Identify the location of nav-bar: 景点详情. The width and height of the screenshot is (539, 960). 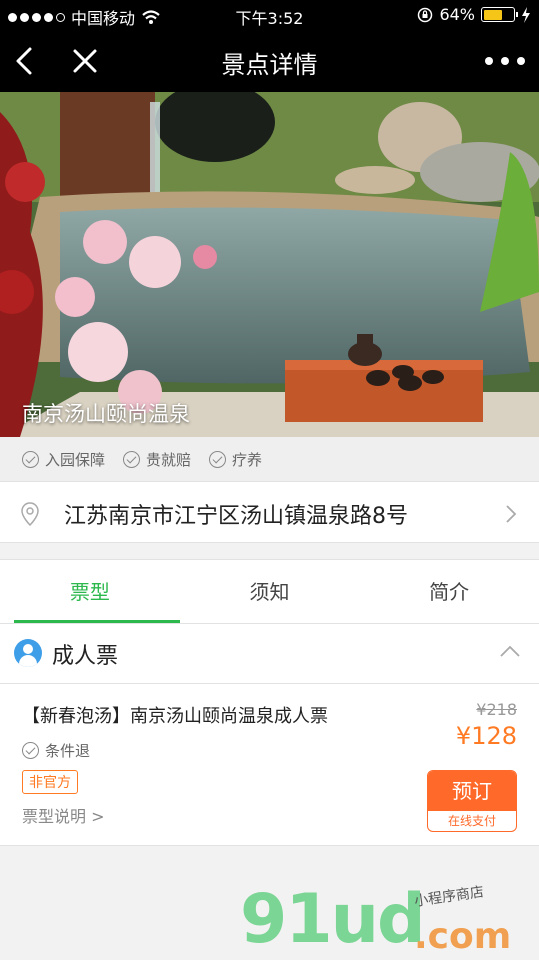
(269, 61).